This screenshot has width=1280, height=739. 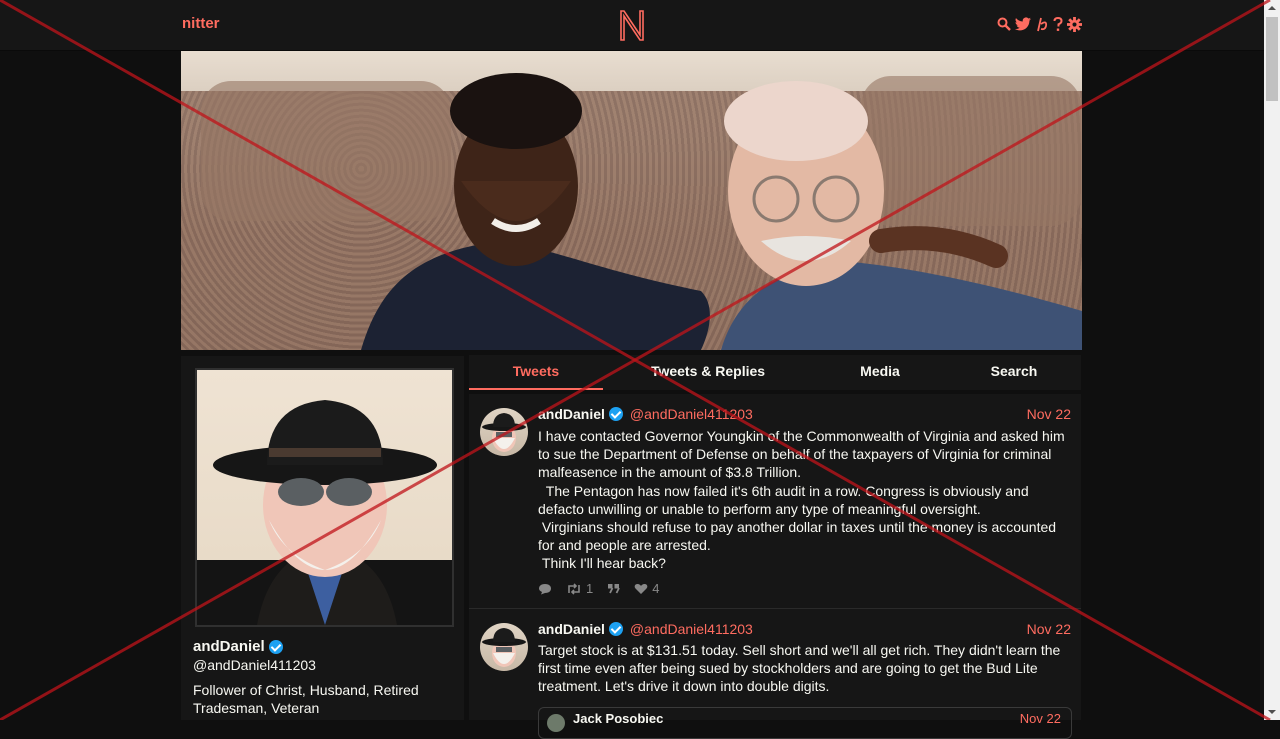 I want to click on gear-icon, so click(x=1074, y=24).